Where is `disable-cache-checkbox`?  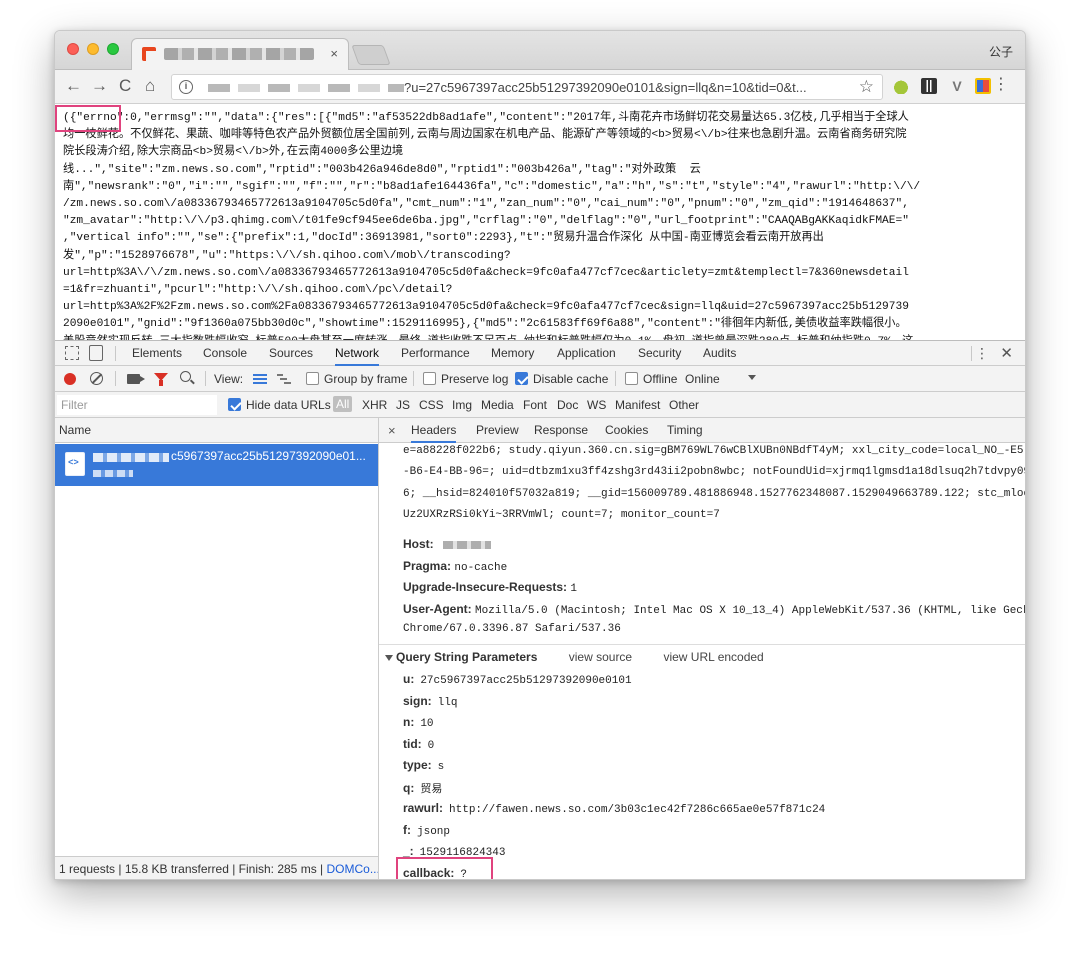
disable-cache-checkbox is located at coordinates (521, 378).